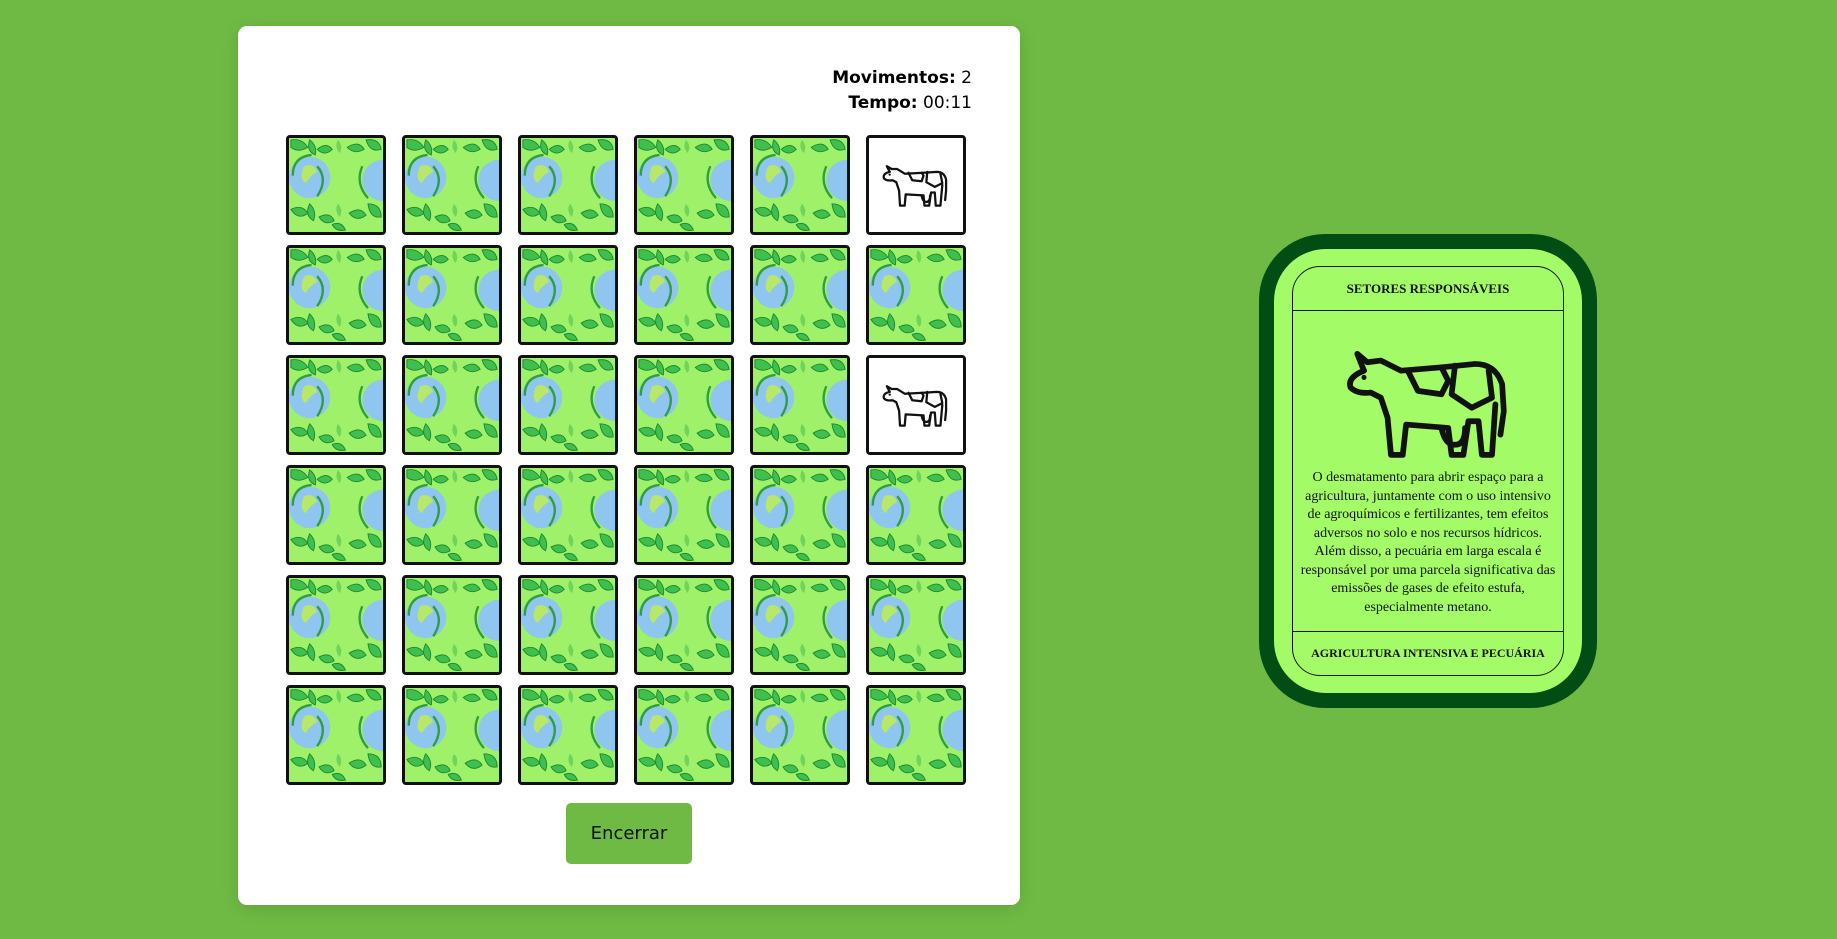 Image resolution: width=1837 pixels, height=939 pixels. Describe the element at coordinates (966, 78) in the screenshot. I see `moves-value: 2` at that location.